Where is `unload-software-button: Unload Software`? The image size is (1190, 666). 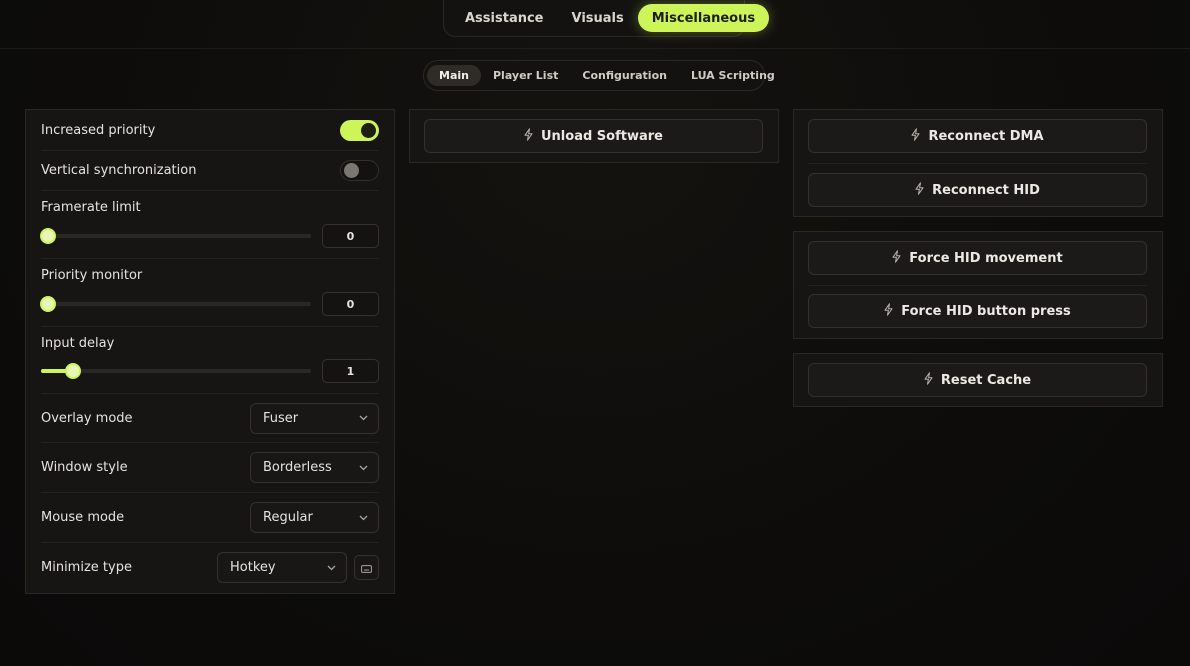
unload-software-button: Unload Software is located at coordinates (593, 136).